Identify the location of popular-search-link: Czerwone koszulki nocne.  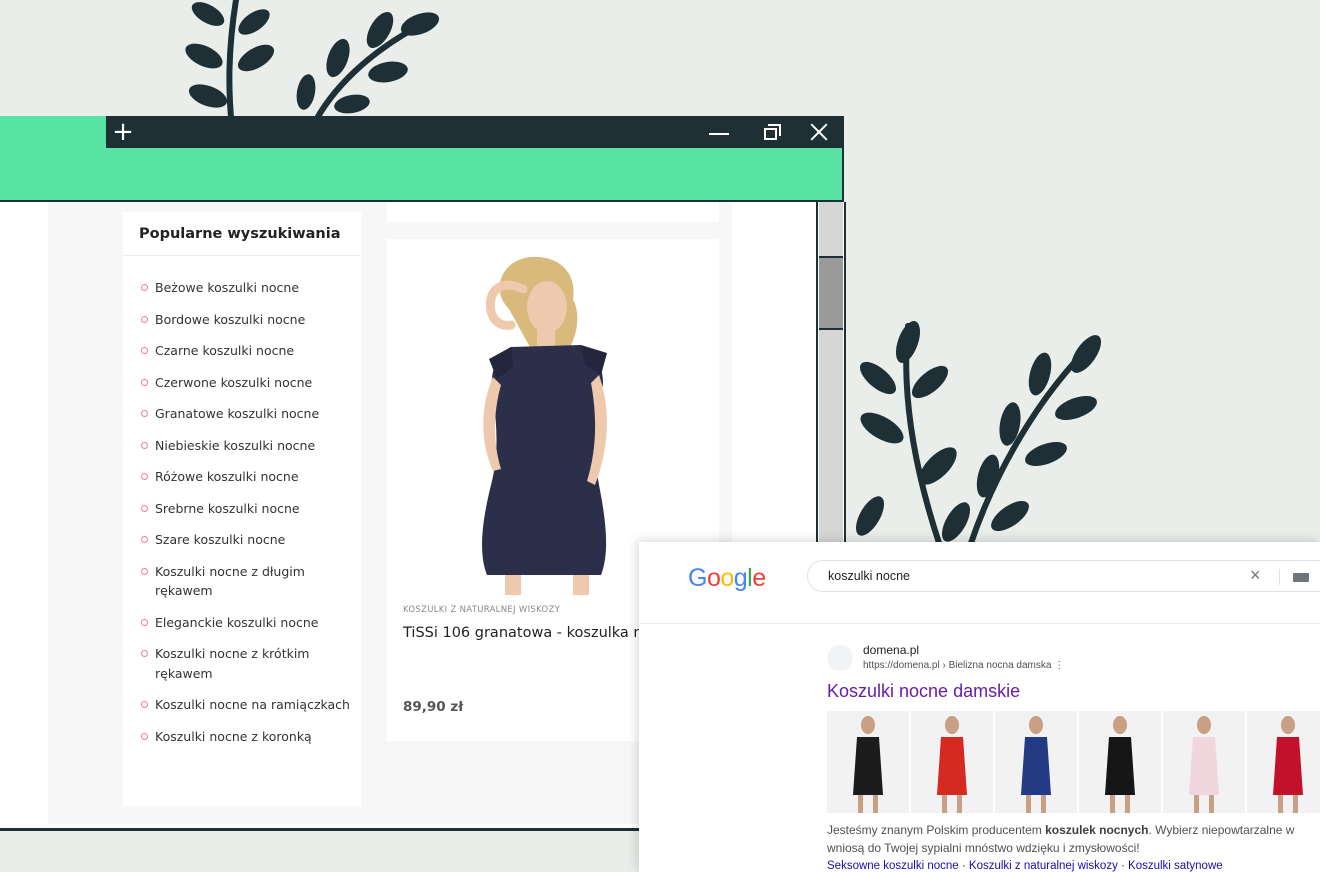
(246, 383).